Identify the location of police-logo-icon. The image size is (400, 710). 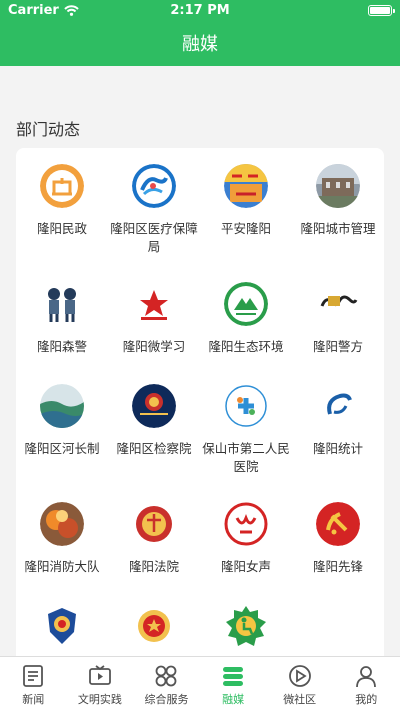
(338, 304).